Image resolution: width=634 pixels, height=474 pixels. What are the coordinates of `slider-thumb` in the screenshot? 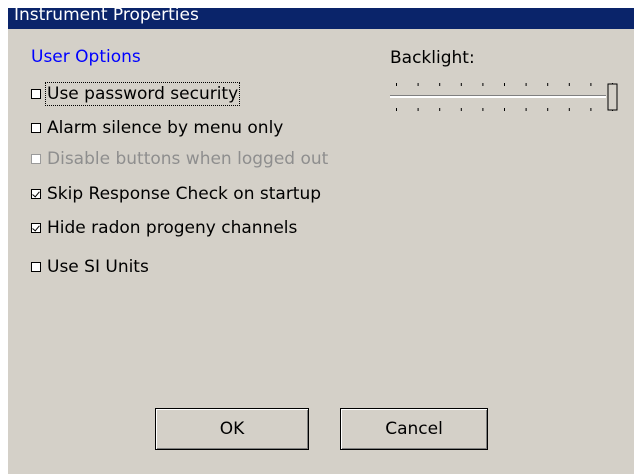 It's located at (612, 97).